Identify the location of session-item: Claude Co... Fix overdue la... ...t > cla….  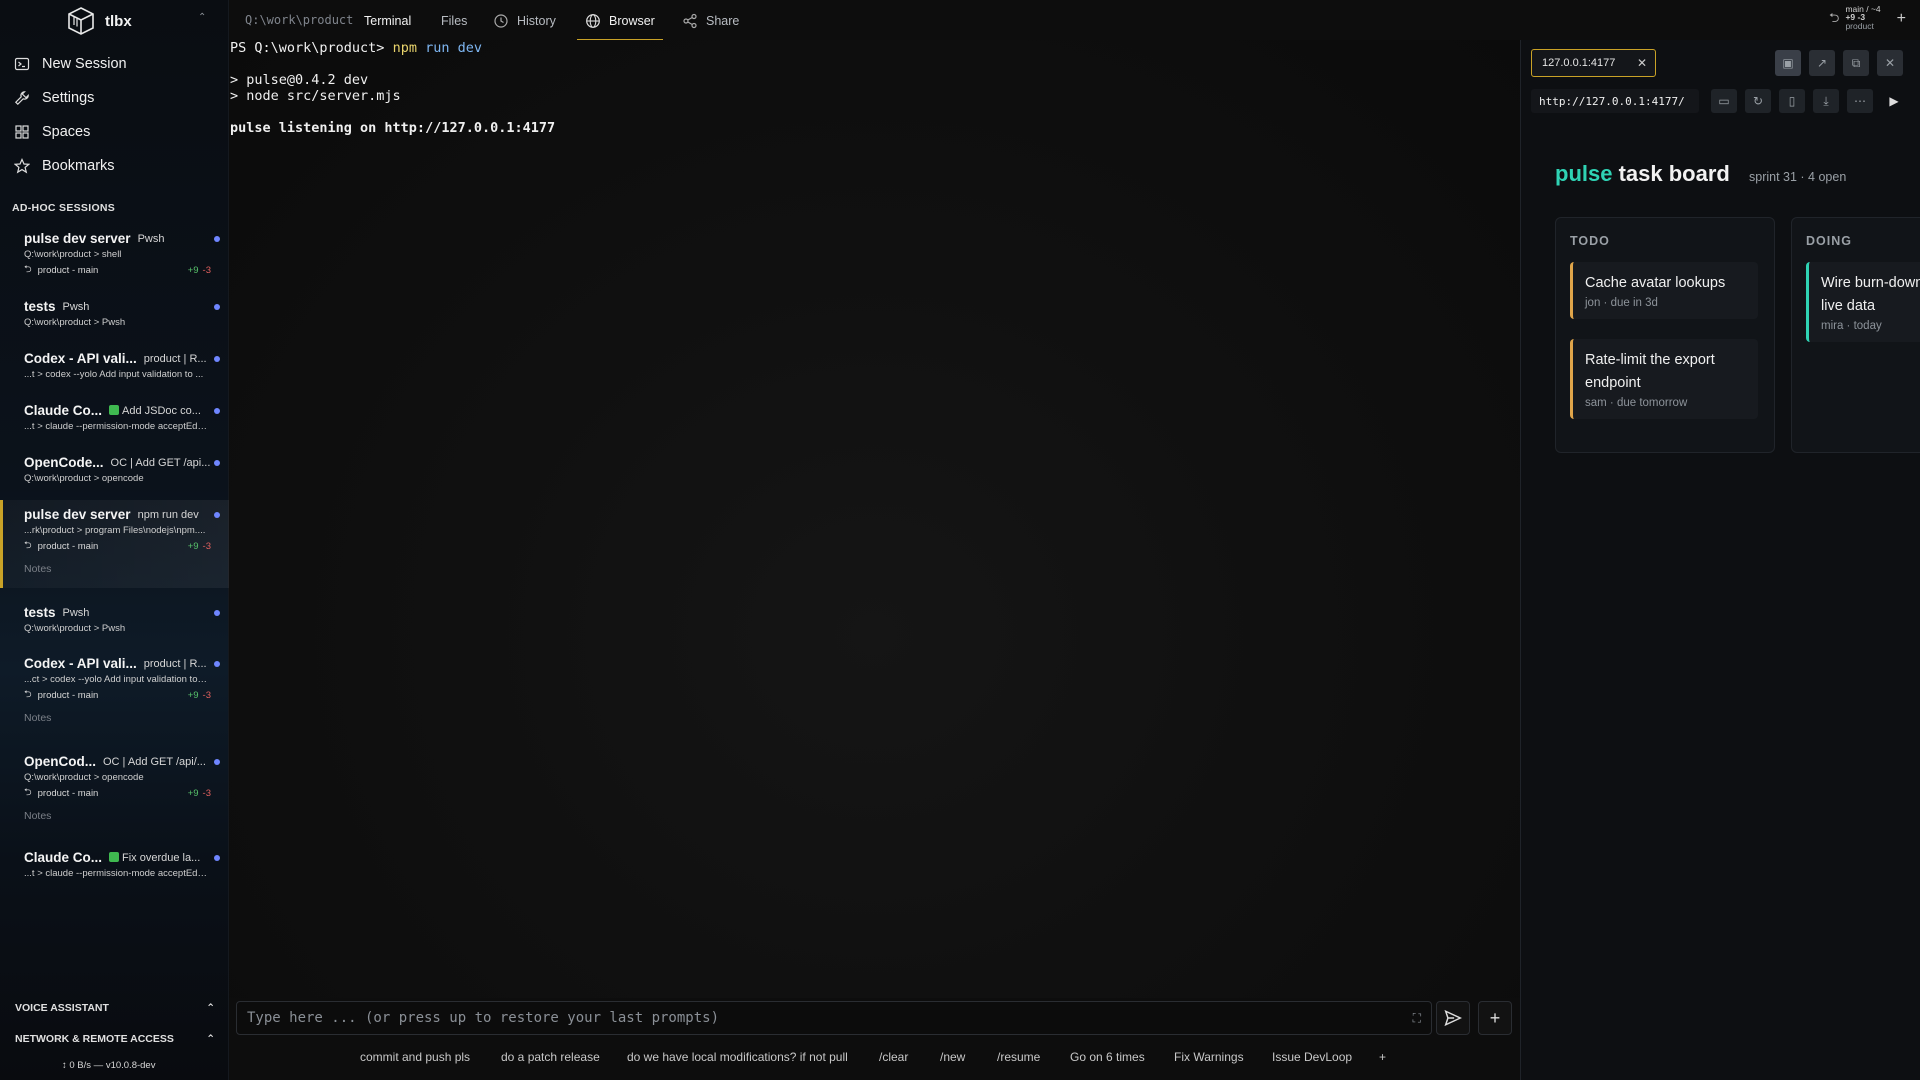
(114, 865).